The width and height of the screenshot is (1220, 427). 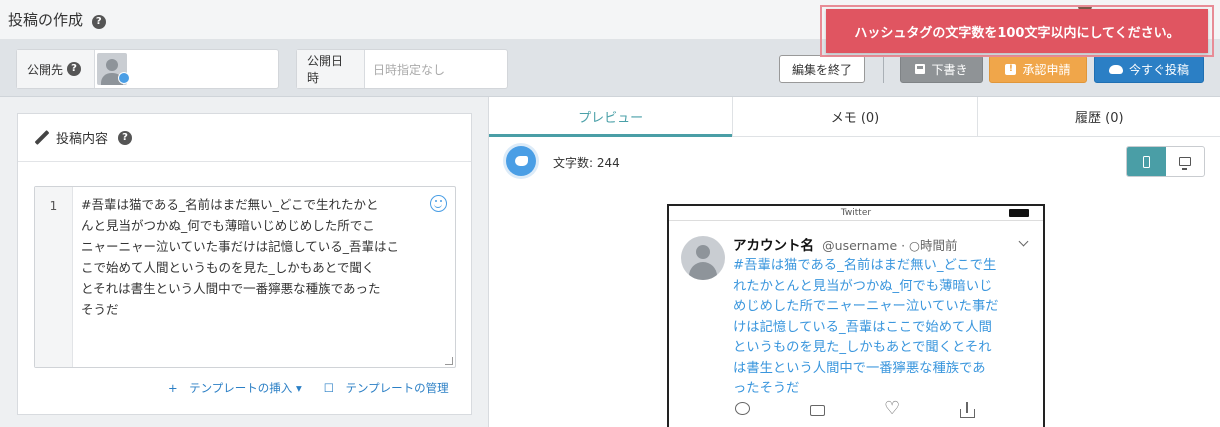 I want to click on phone-icon, so click(x=1146, y=161).